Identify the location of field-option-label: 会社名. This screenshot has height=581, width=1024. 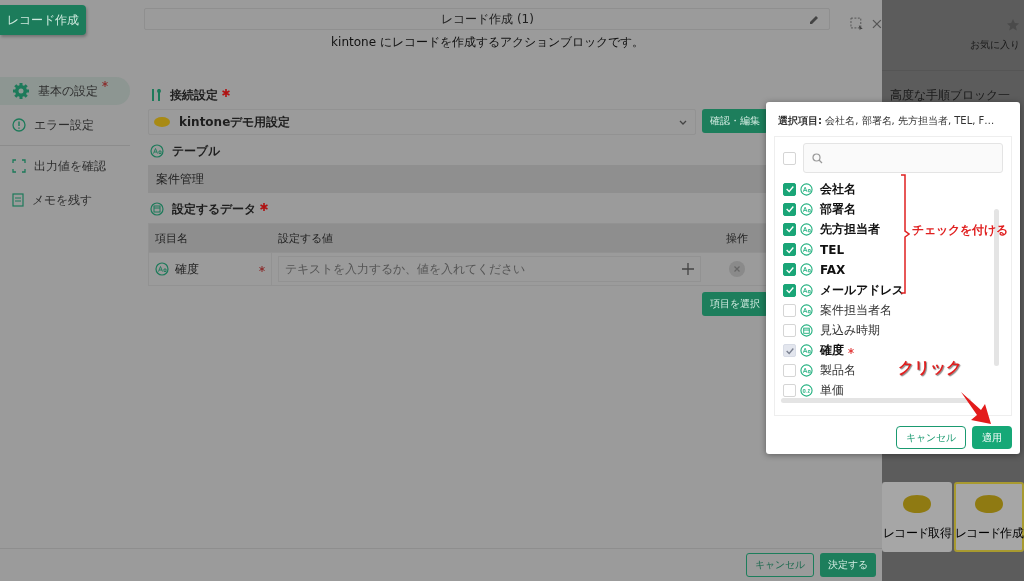
(838, 189).